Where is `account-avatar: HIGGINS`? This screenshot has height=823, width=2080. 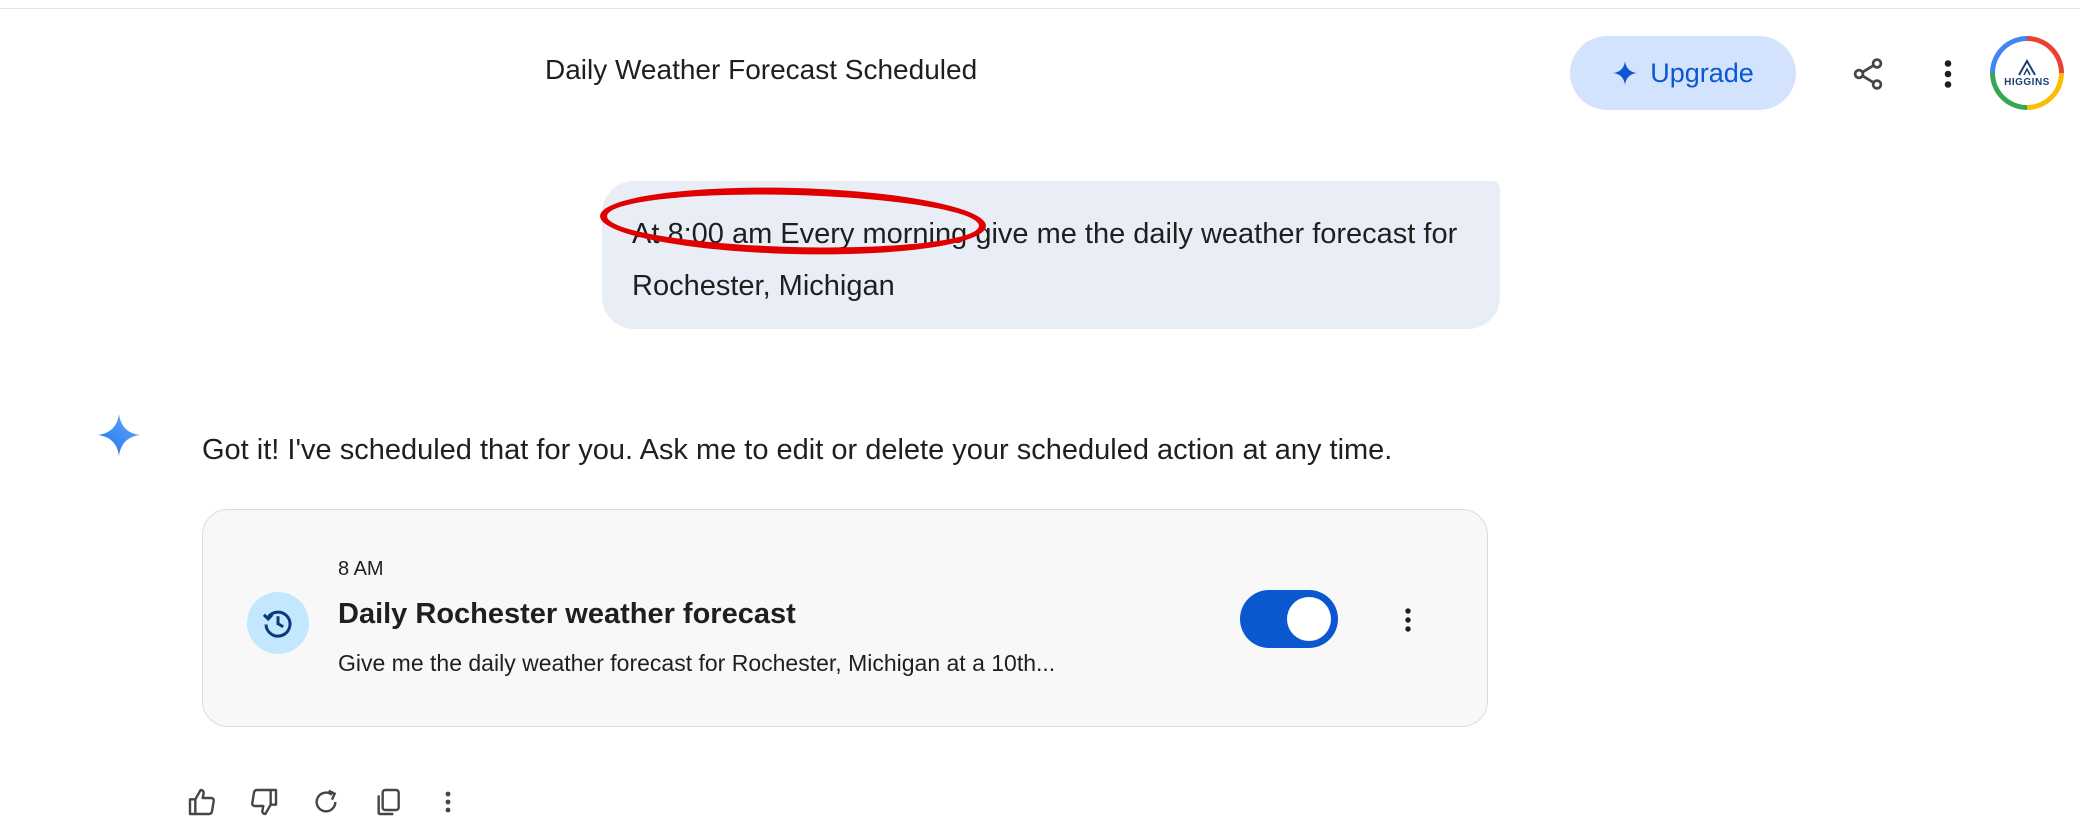 account-avatar: HIGGINS is located at coordinates (2027, 73).